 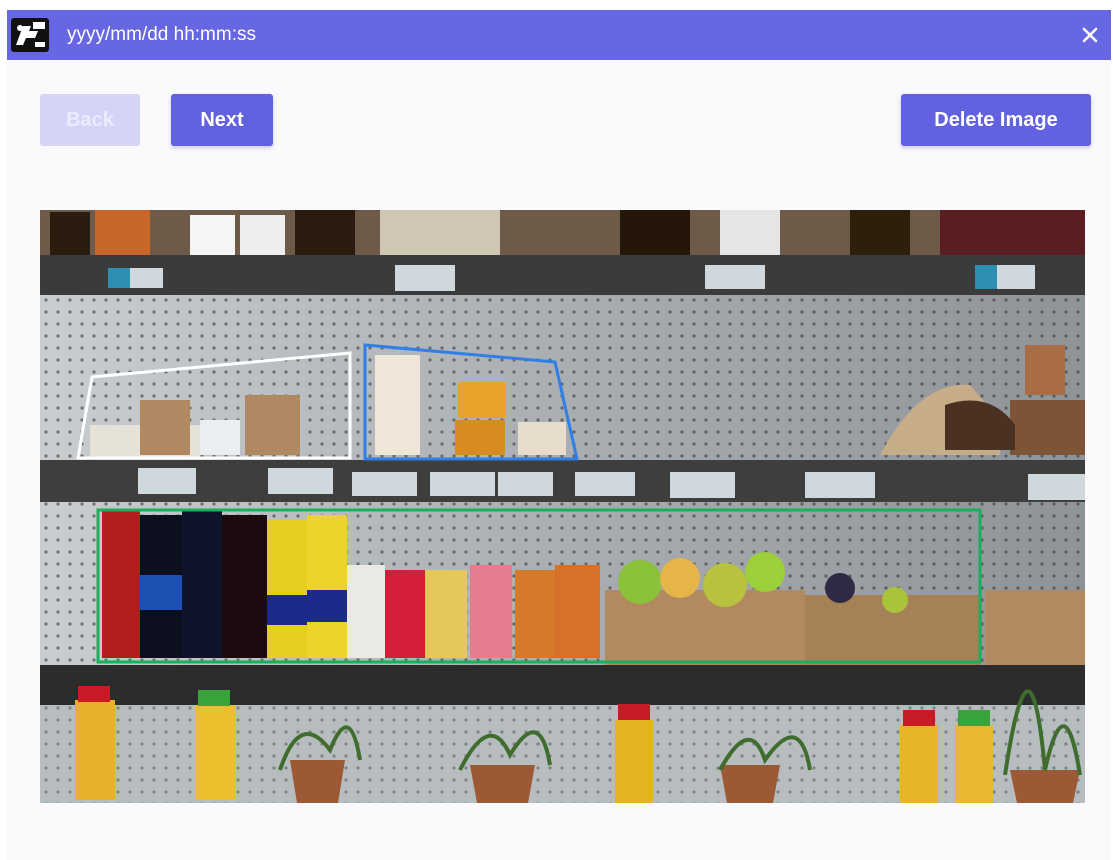 What do you see at coordinates (559, 35) in the screenshot?
I see `title-bar: yyyy/mm/dd hh:mm:ss` at bounding box center [559, 35].